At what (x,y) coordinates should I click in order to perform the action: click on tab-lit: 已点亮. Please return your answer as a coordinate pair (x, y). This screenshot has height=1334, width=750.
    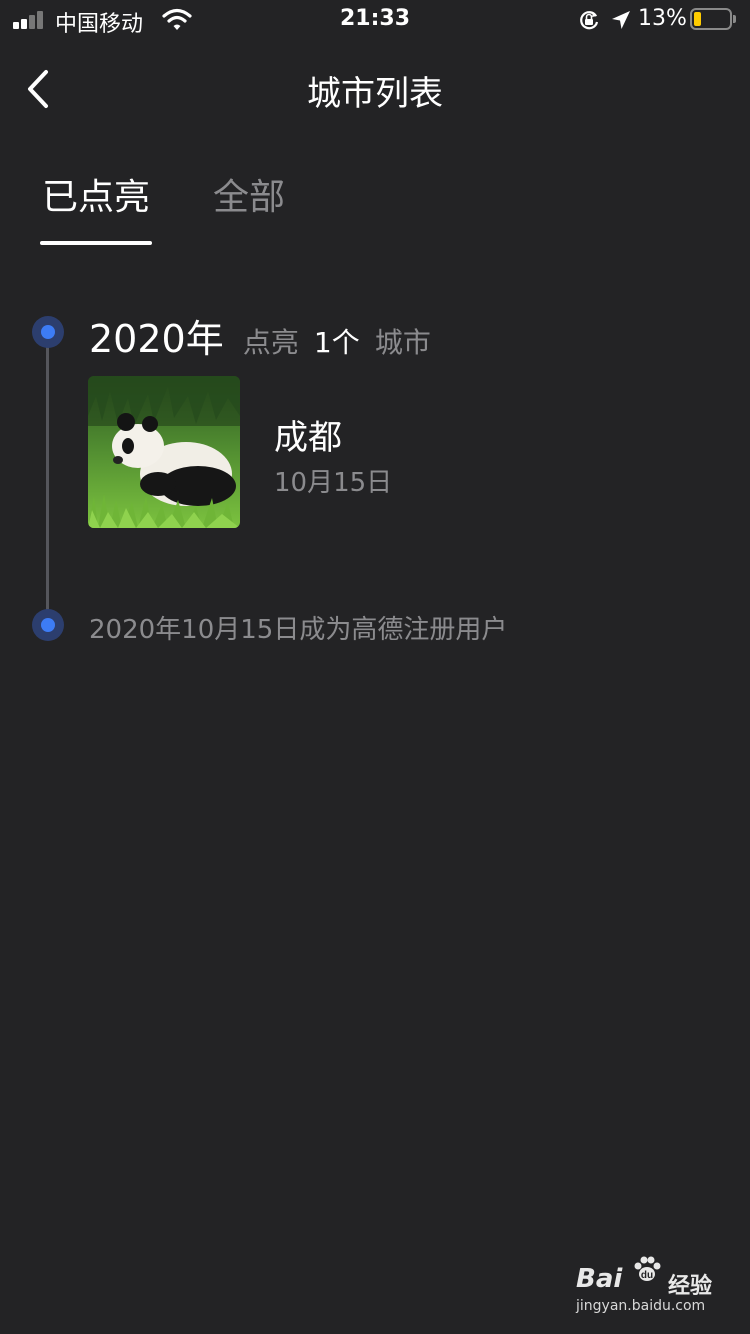
    Looking at the image, I should click on (96, 194).